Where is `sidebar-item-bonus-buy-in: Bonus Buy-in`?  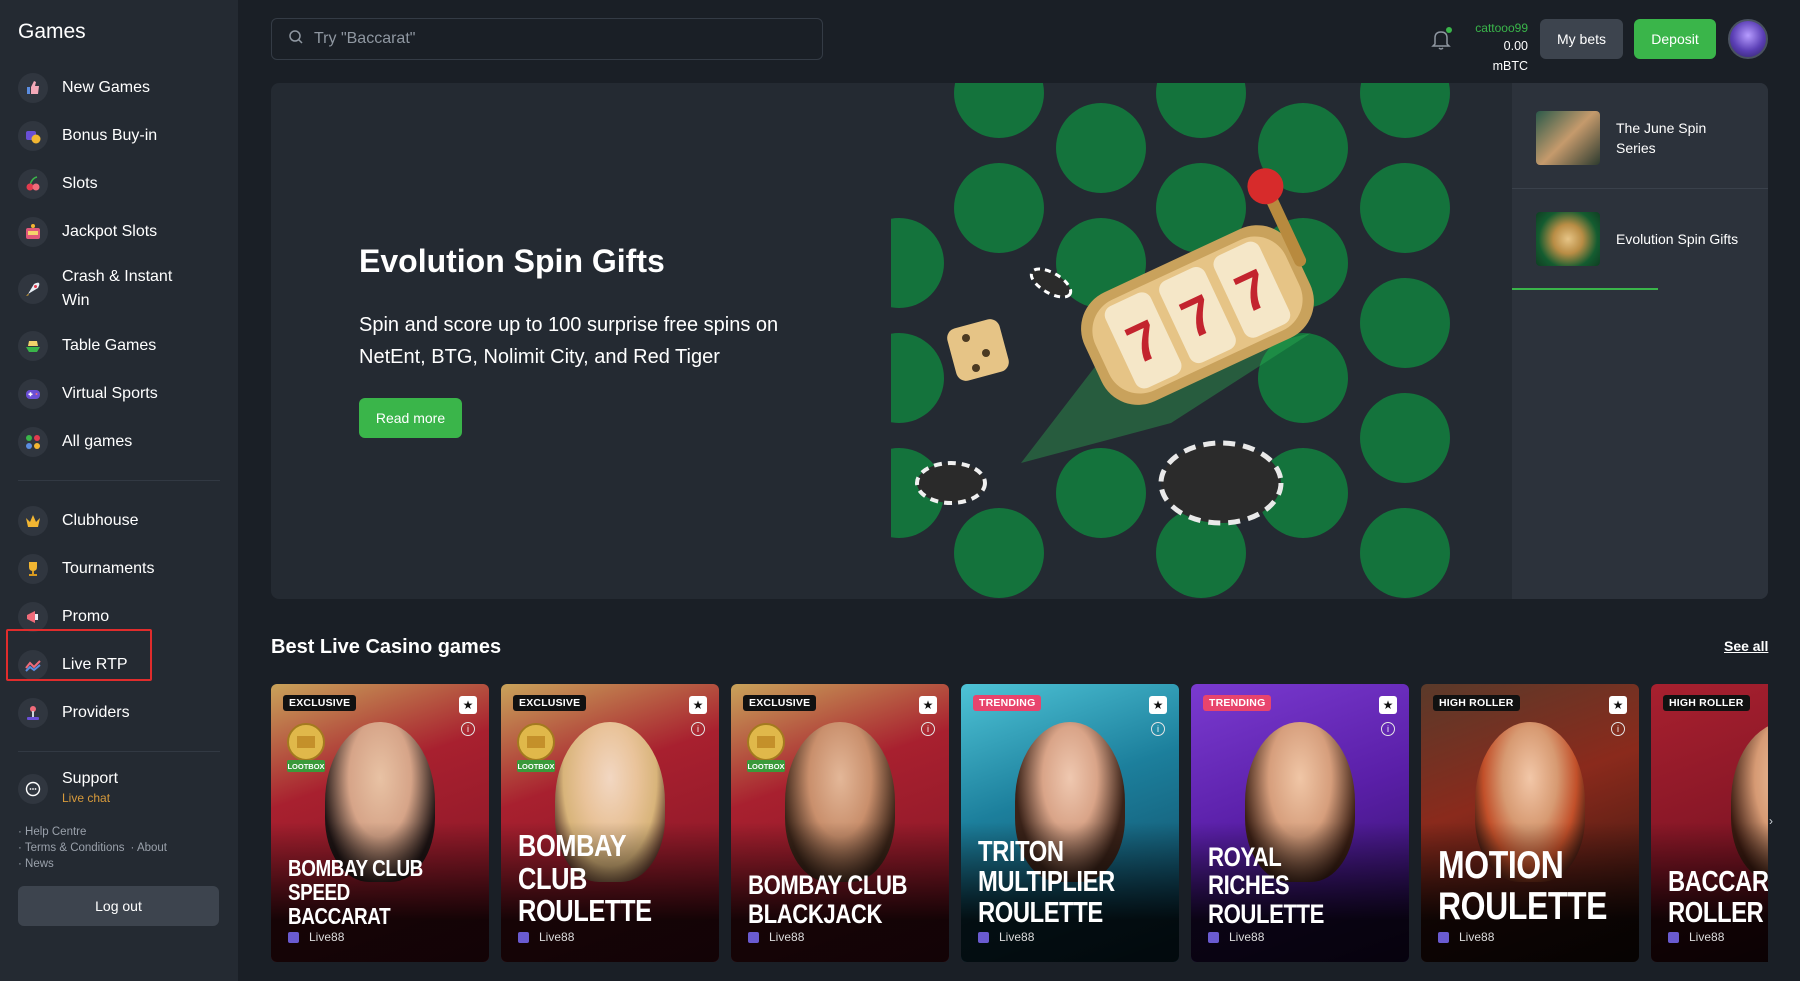
sidebar-item-bonus-buy-in: Bonus Buy-in is located at coordinates (119, 136).